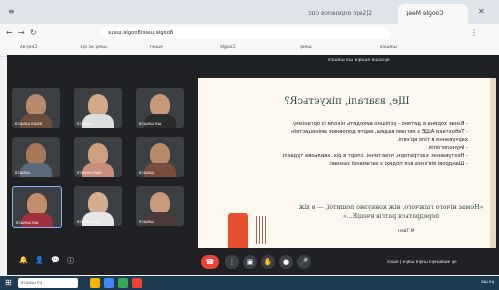 This screenshot has width=499, height=290. What do you see at coordinates (70, 261) in the screenshot?
I see `info-icon: ⓘ` at bounding box center [70, 261].